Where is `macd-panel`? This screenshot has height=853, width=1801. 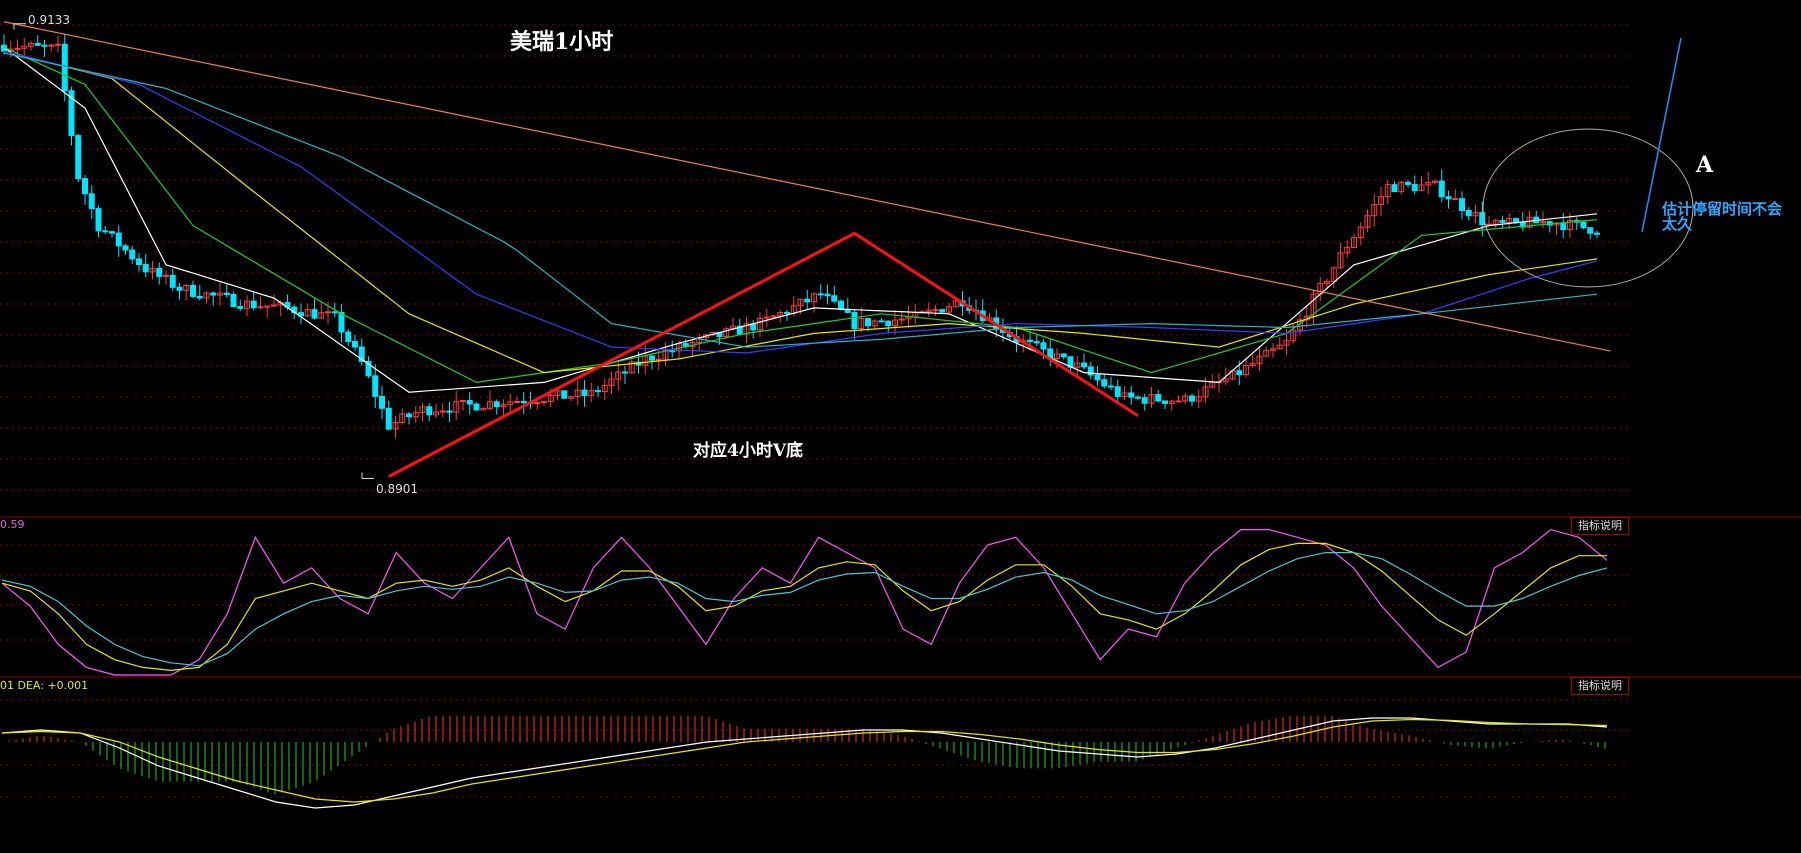
macd-panel is located at coordinates (804, 762).